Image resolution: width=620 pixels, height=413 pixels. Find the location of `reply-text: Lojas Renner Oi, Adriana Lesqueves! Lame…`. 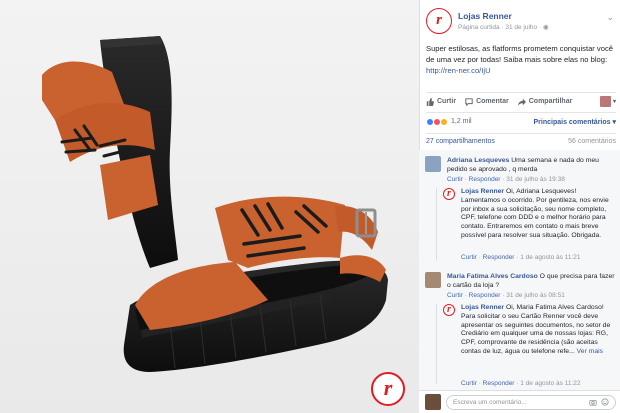

reply-text: Lojas Renner Oi, Adriana Lesqueves! Lame… is located at coordinates (538, 214).